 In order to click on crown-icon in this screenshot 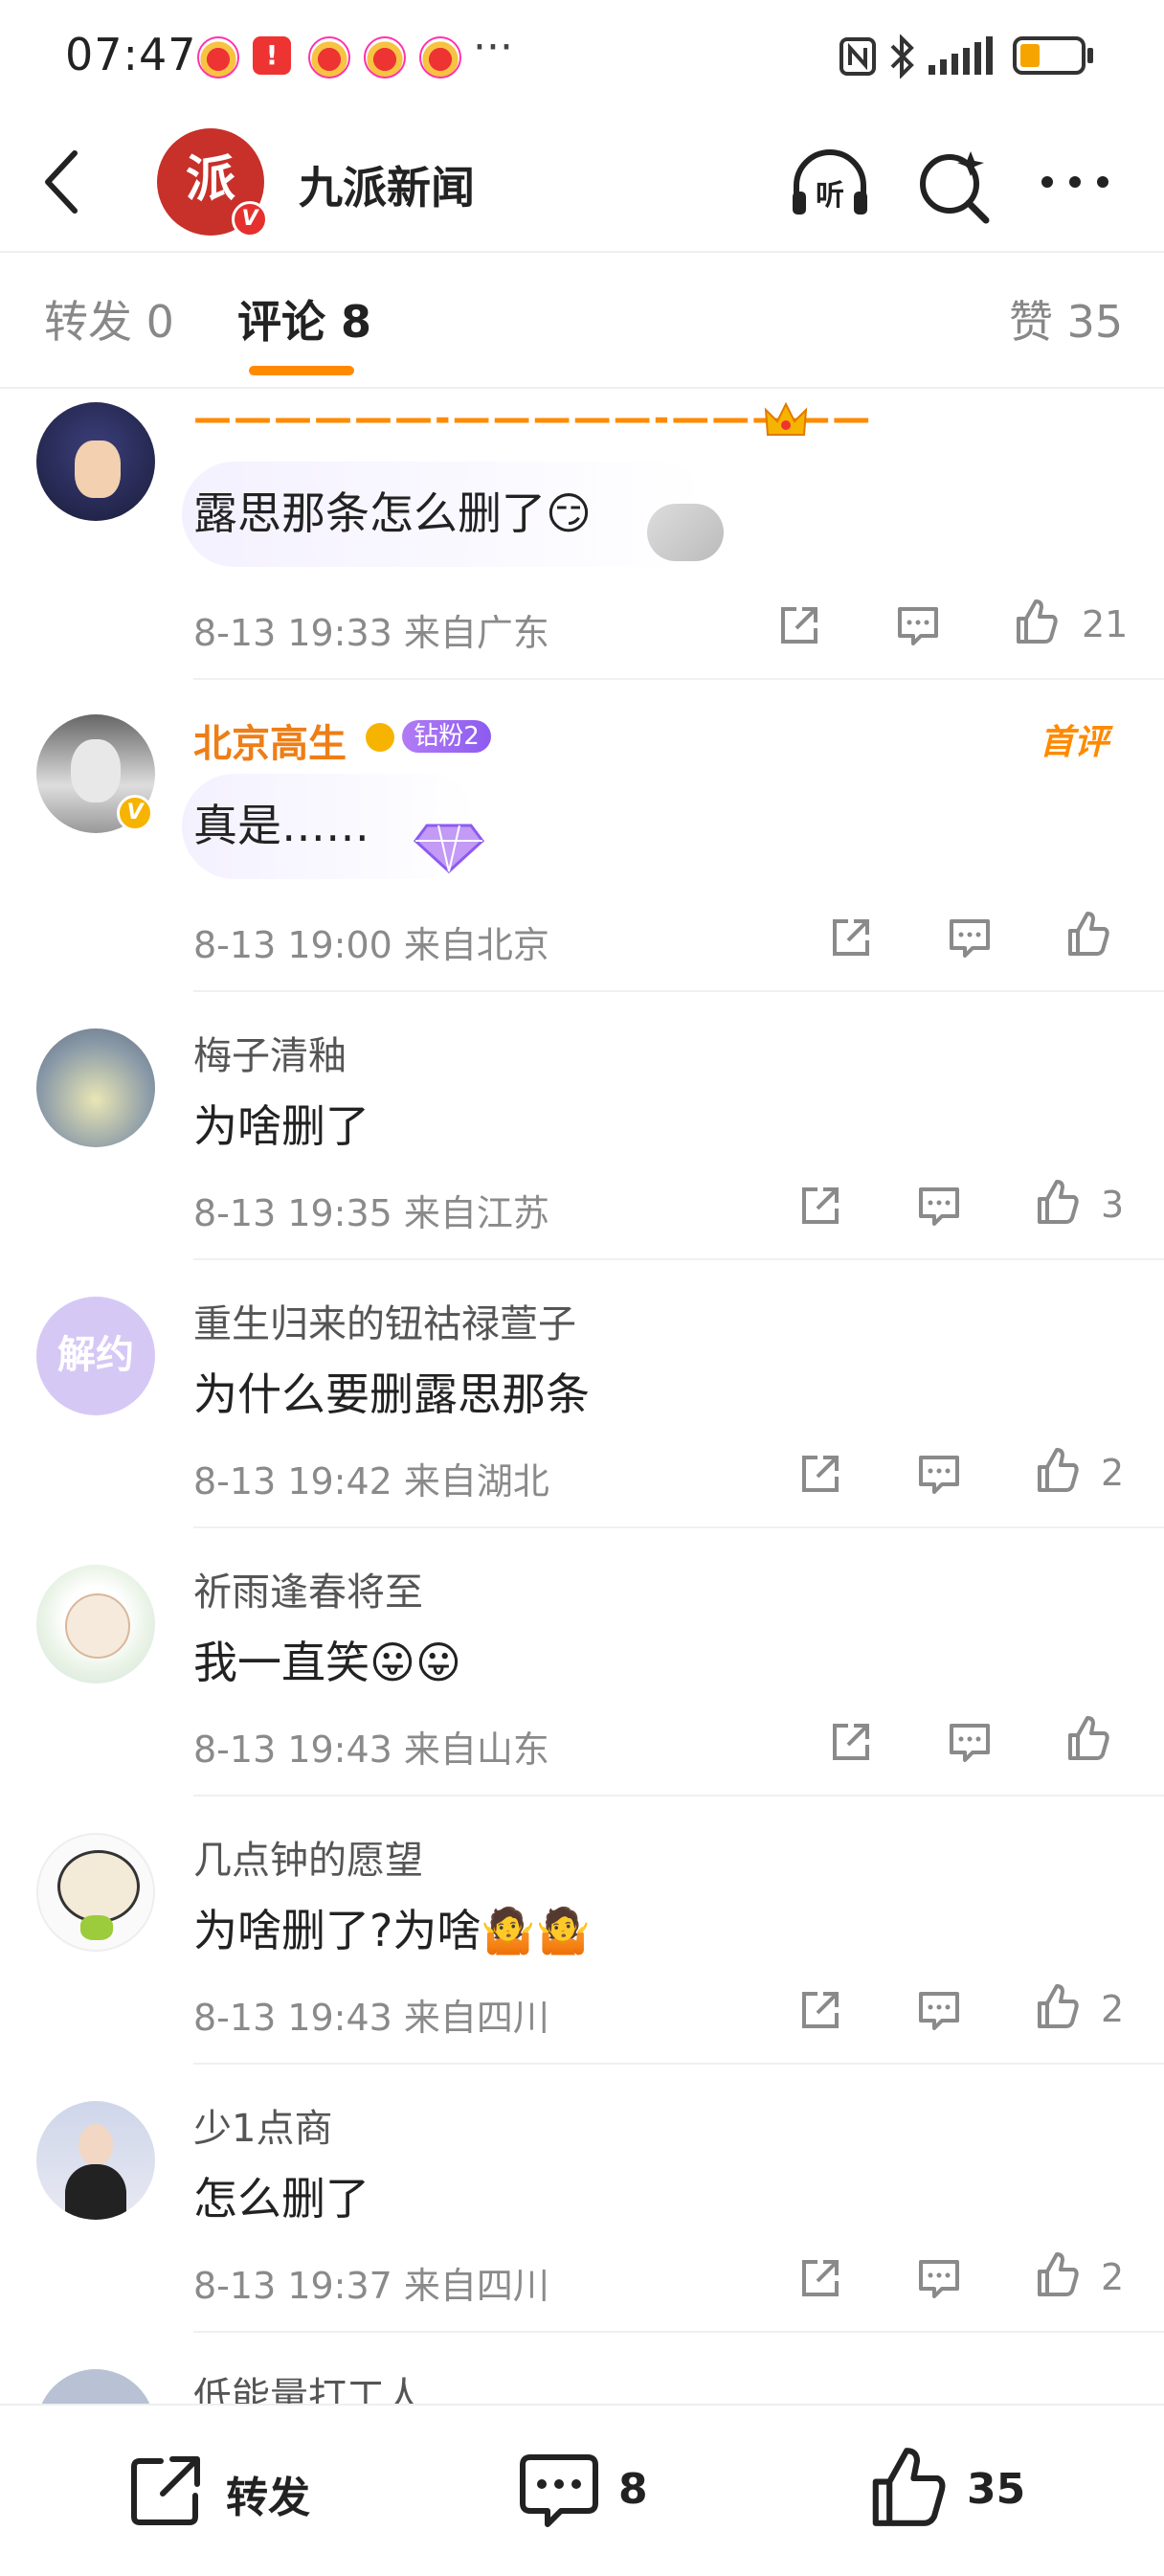, I will do `click(786, 418)`.